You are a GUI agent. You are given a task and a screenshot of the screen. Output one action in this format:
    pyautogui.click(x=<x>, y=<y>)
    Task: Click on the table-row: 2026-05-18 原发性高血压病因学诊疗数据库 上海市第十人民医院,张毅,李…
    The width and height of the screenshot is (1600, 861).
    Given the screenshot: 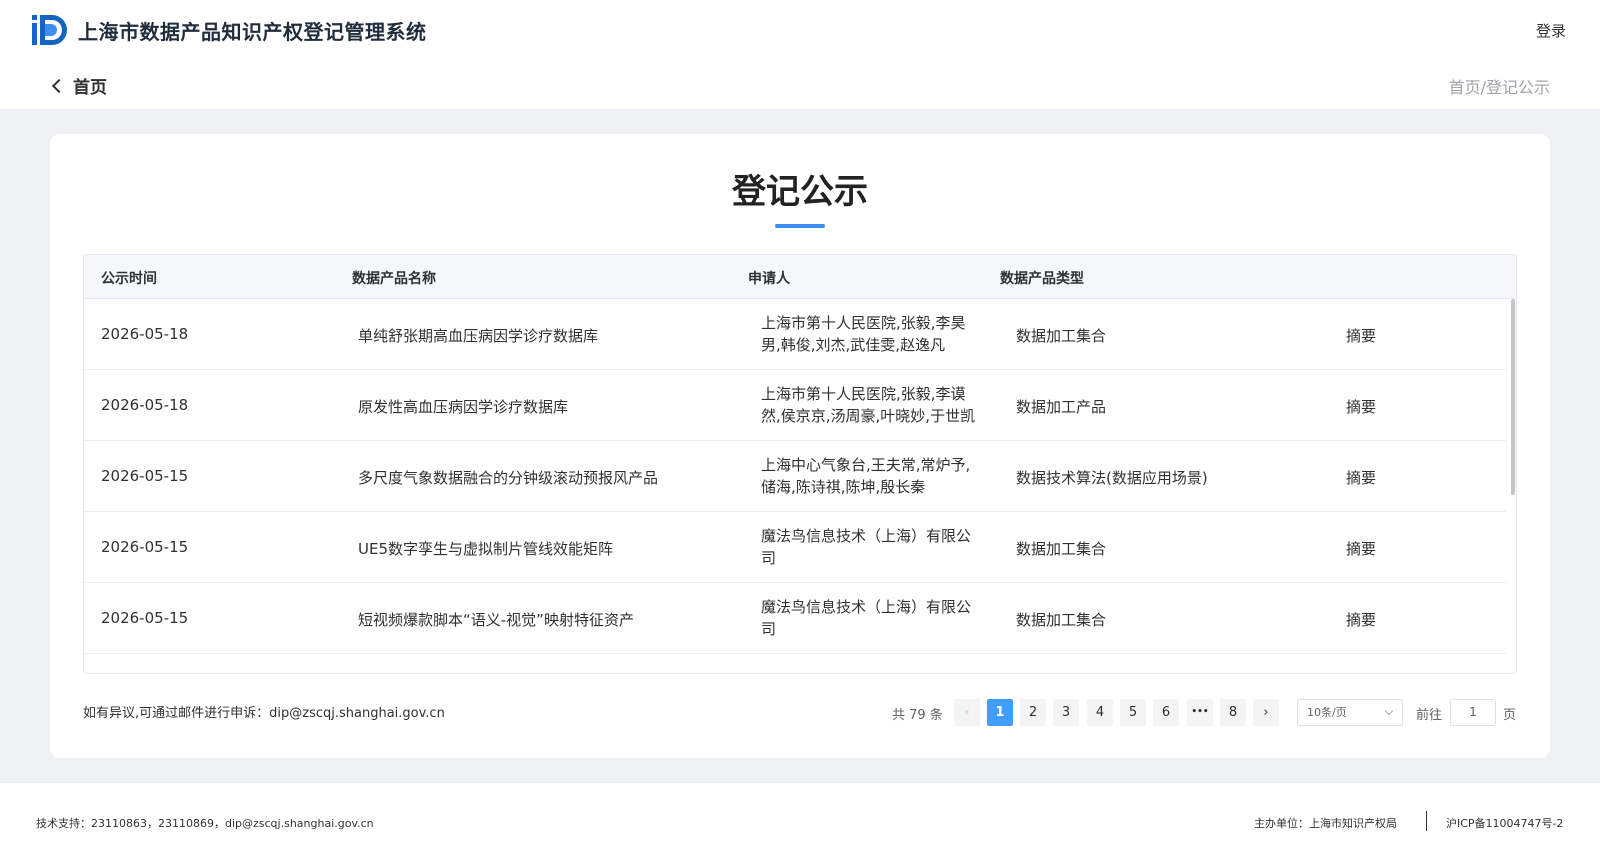 What is the action you would take?
    pyautogui.click(x=795, y=405)
    